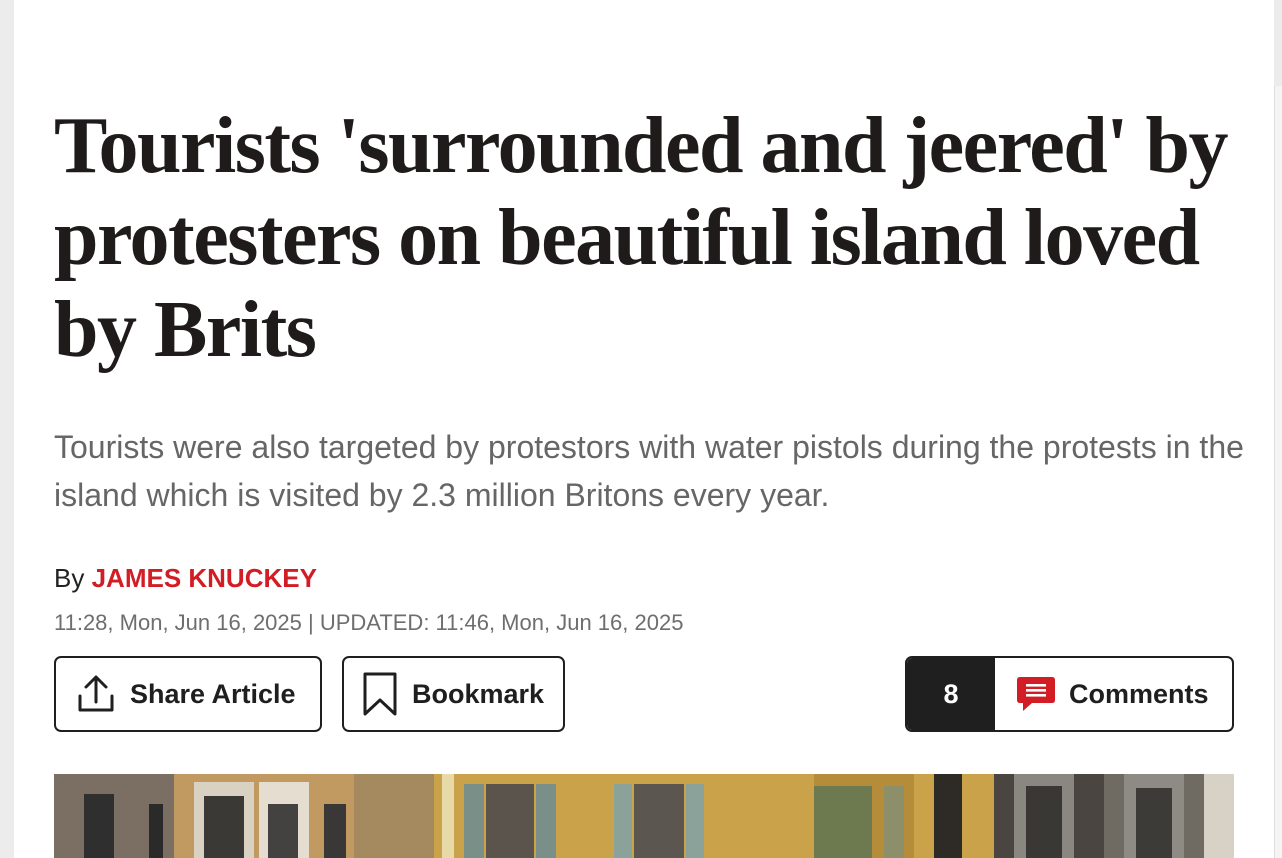 This screenshot has height=858, width=1282. I want to click on bookmark-button: Bookmark, so click(453, 694).